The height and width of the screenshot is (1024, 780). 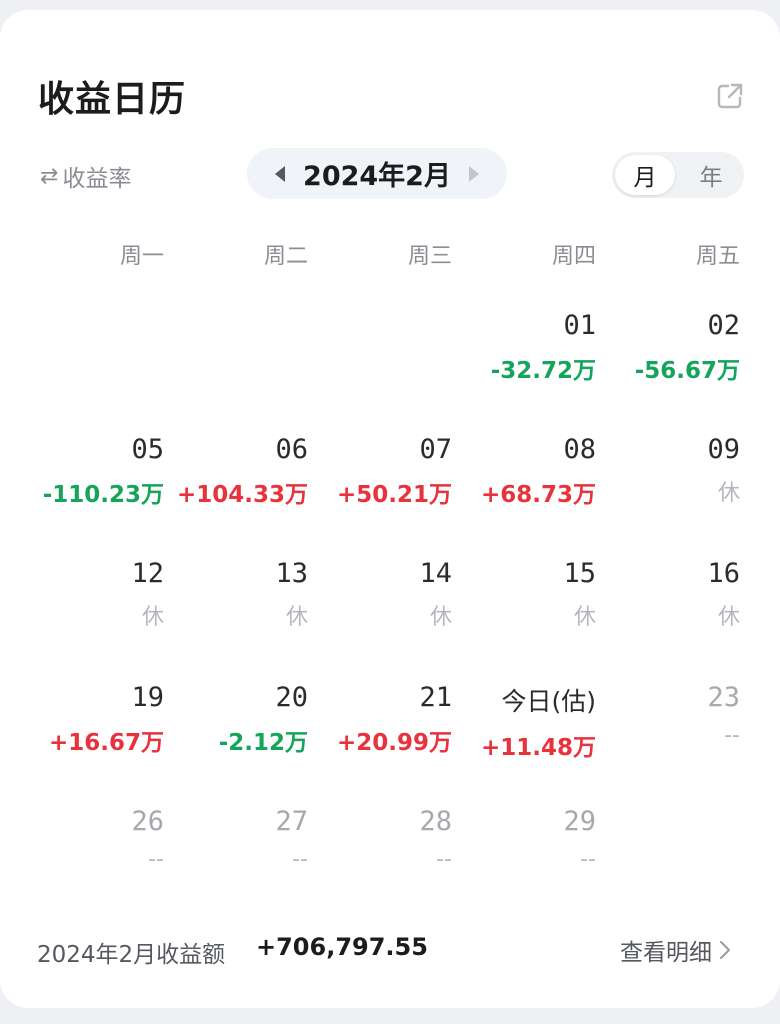 I want to click on swap-icon: ⇄, so click(x=49, y=176).